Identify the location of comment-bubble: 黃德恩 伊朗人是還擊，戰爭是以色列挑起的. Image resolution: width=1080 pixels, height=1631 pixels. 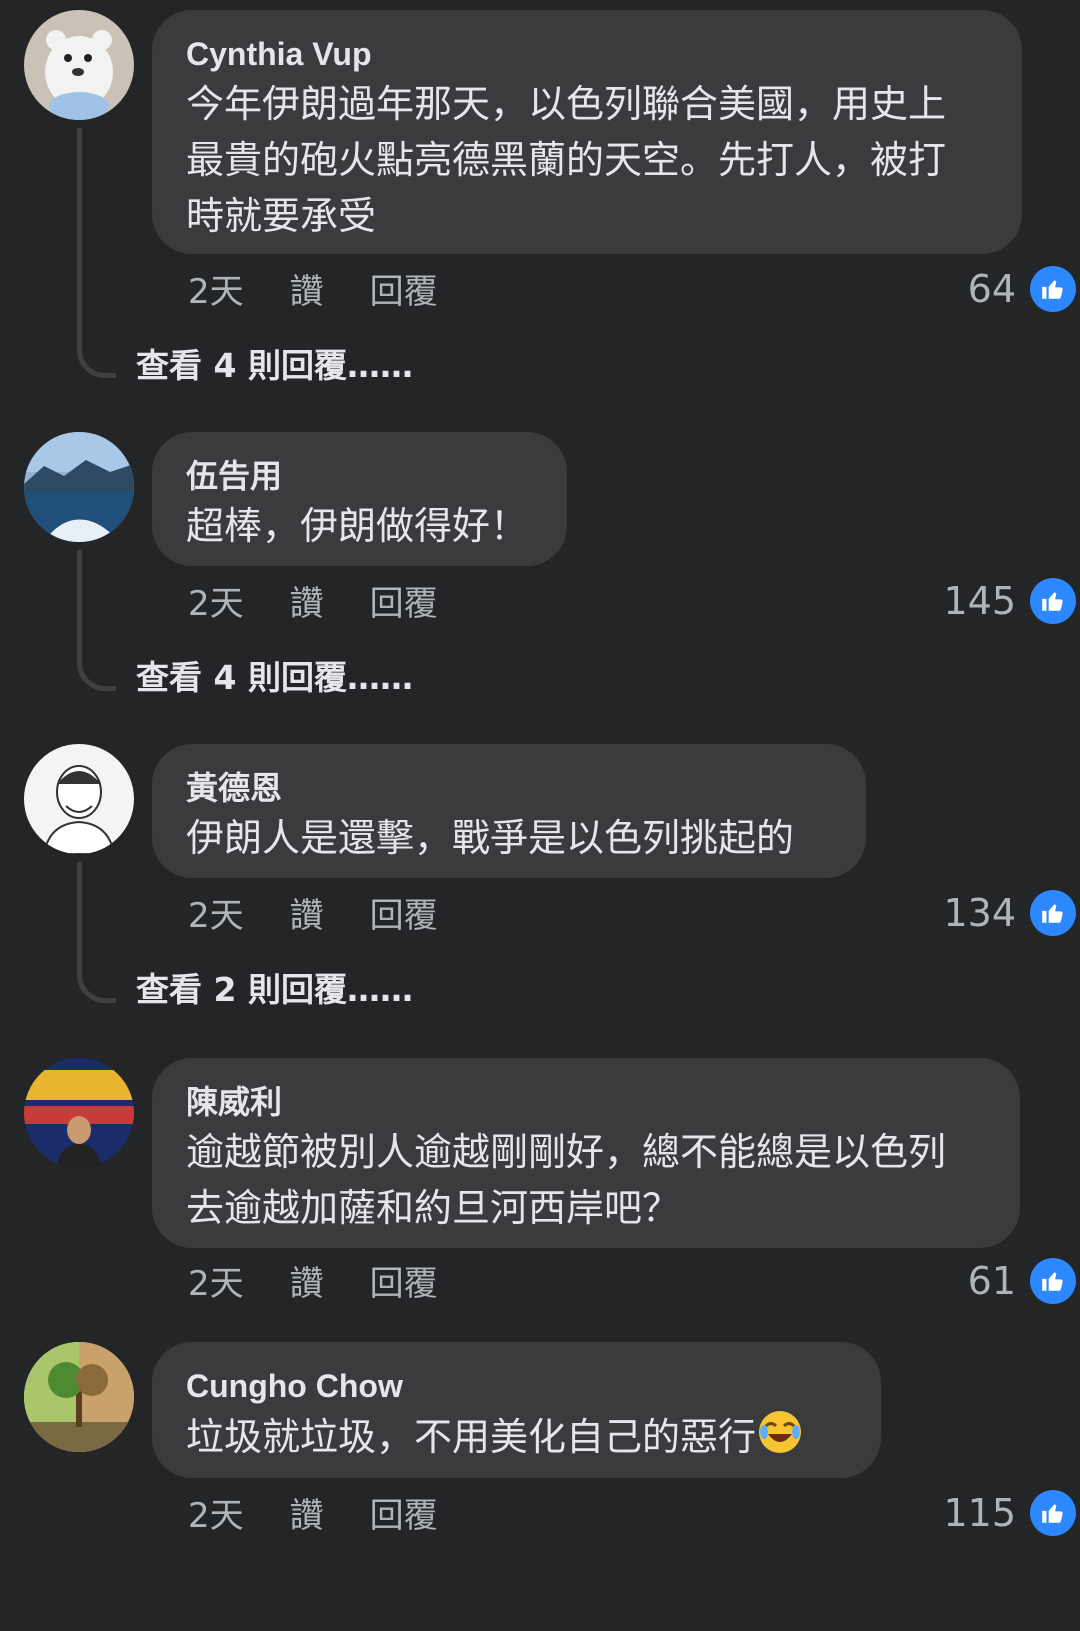
(509, 811).